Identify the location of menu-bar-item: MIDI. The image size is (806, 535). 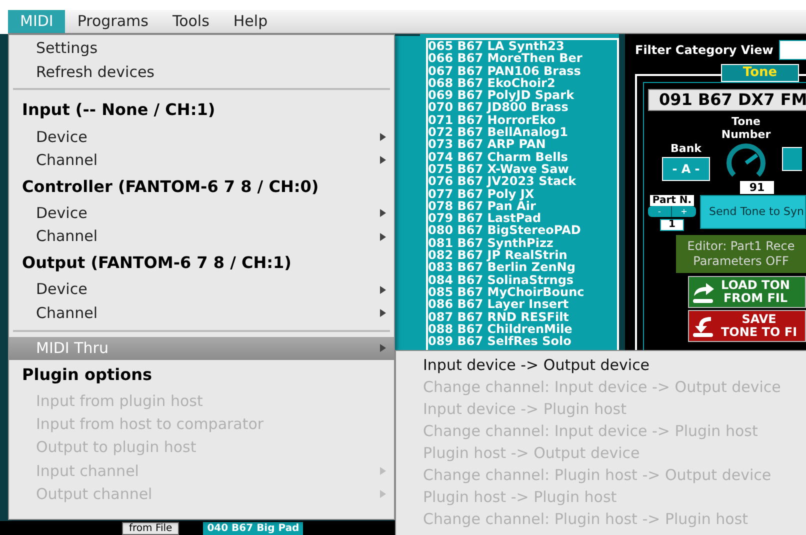
(37, 21).